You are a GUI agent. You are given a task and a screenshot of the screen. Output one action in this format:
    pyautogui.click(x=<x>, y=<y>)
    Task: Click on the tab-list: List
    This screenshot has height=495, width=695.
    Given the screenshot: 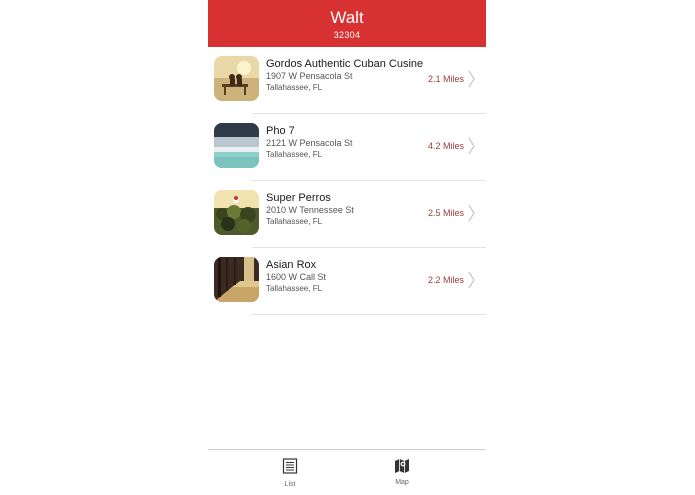 What is the action you would take?
    pyautogui.click(x=290, y=472)
    